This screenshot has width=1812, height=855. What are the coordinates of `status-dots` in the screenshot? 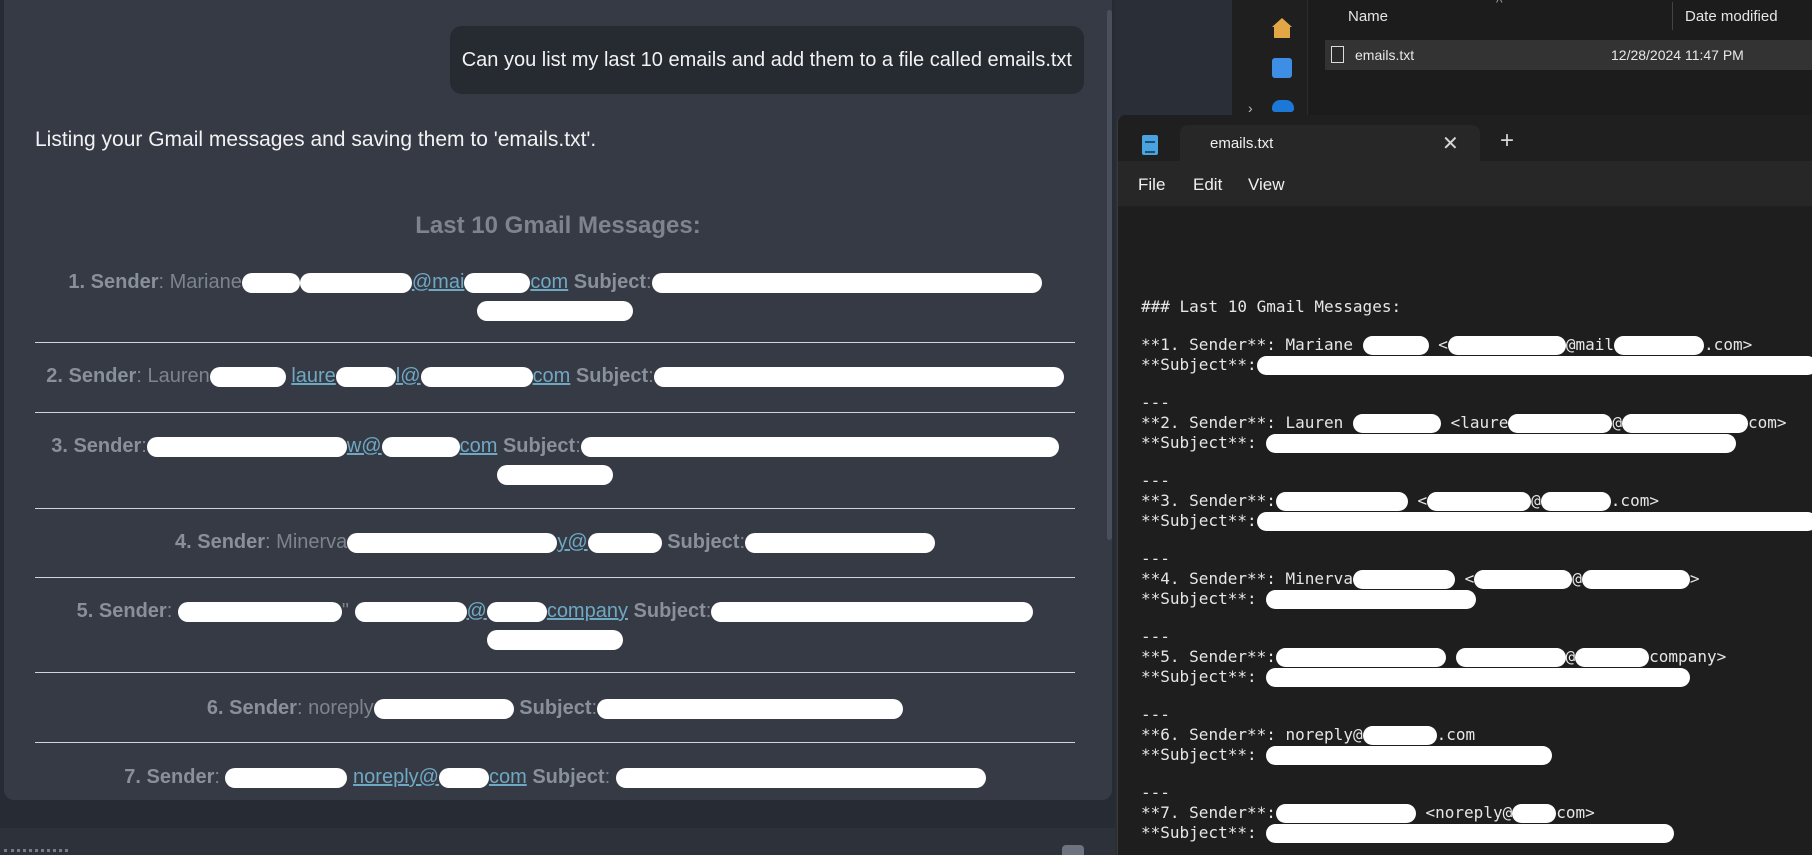 It's located at (36, 851).